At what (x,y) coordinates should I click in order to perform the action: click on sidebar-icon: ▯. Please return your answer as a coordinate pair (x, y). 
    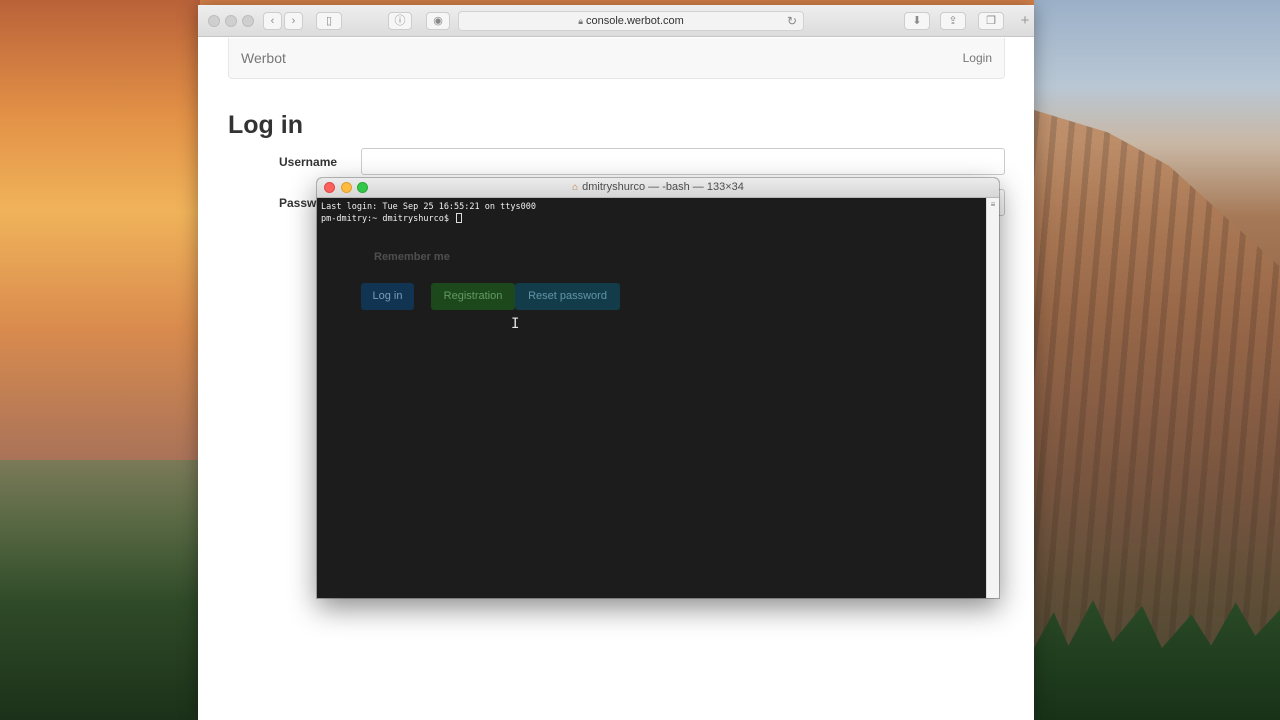
    Looking at the image, I should click on (329, 21).